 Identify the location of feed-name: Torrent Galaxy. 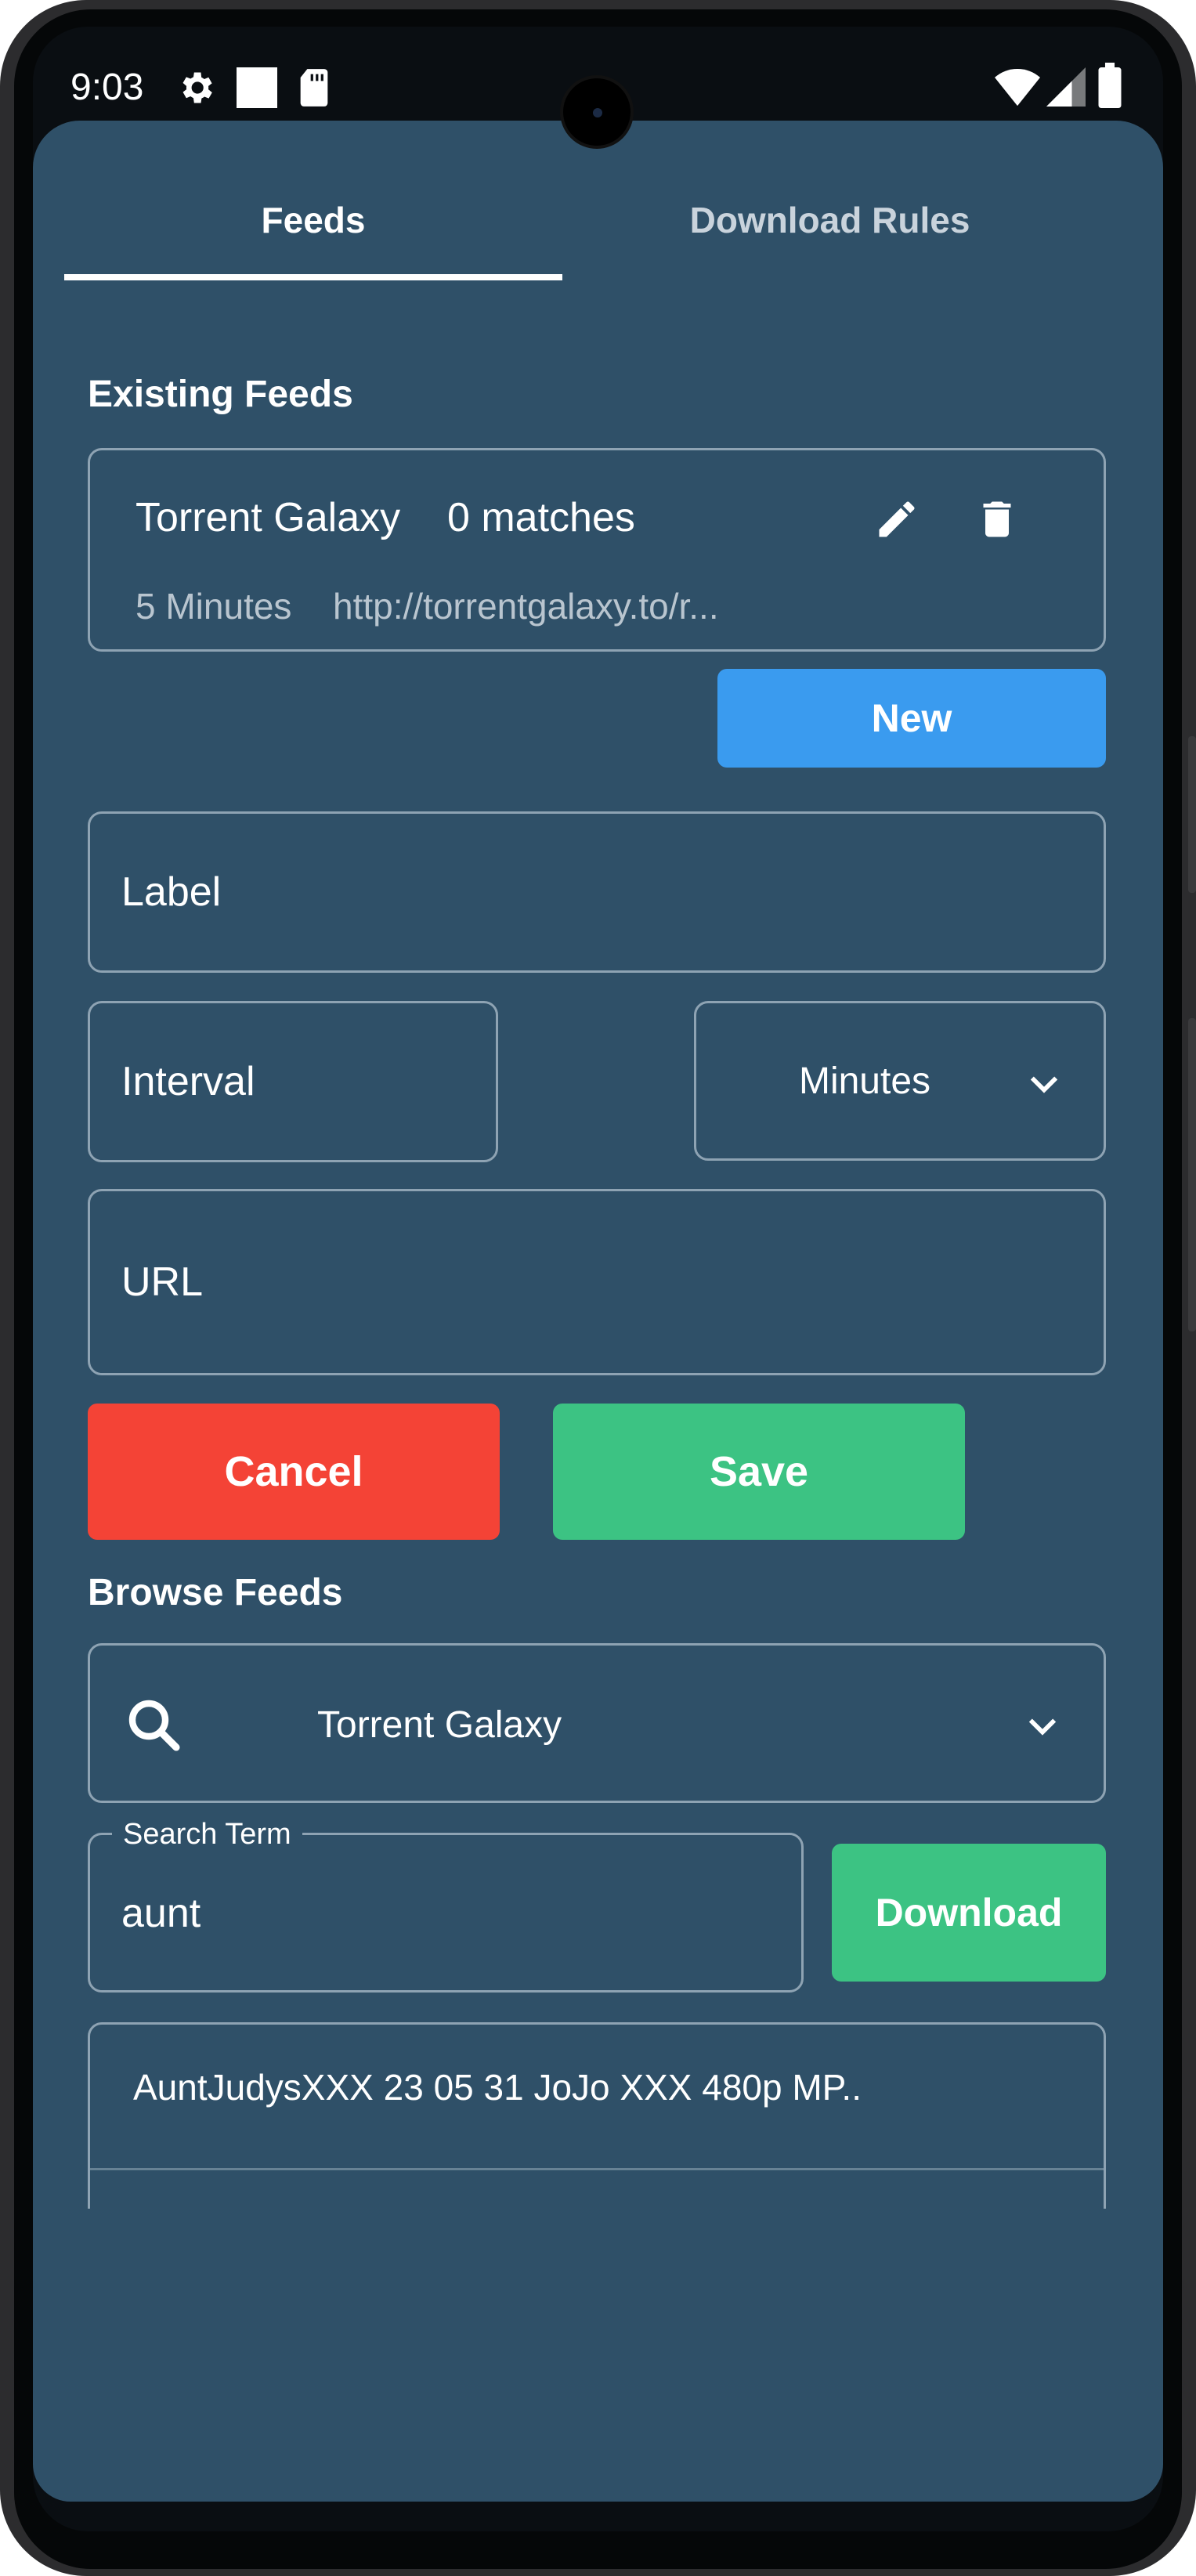
(268, 517).